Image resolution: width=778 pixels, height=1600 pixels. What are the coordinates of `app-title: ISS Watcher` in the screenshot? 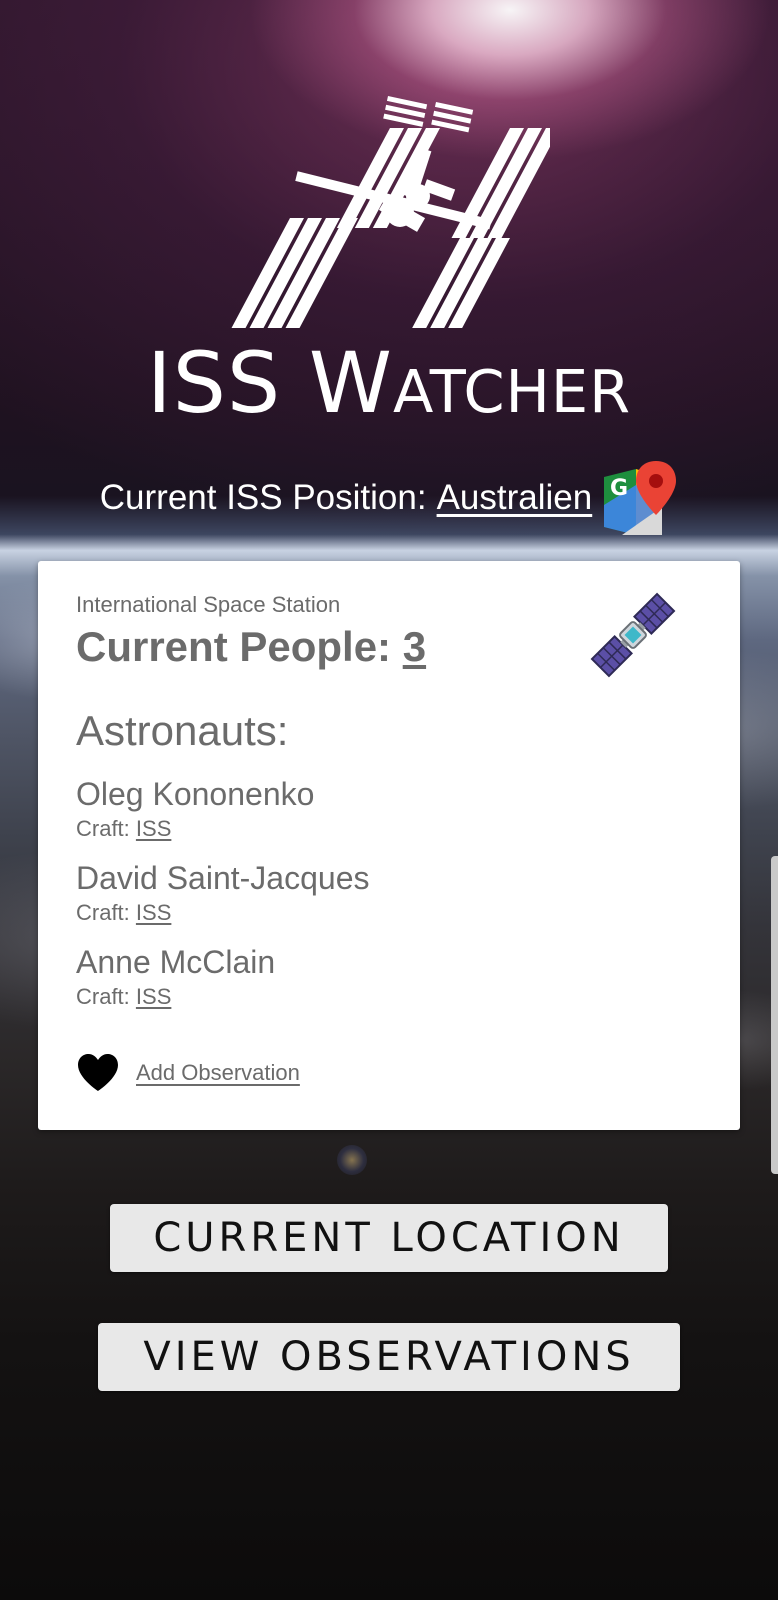 It's located at (389, 383).